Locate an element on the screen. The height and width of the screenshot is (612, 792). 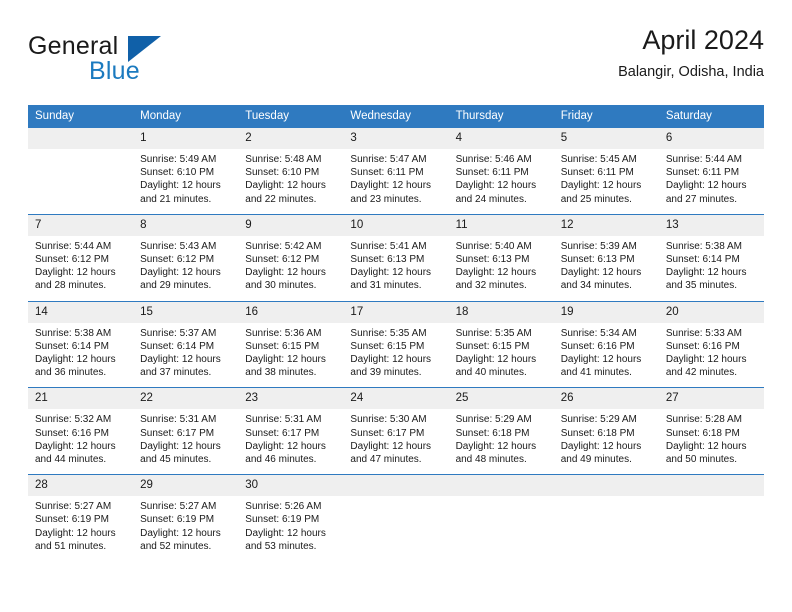
day-detail-line: and 50 minutes. is located at coordinates (701, 460).